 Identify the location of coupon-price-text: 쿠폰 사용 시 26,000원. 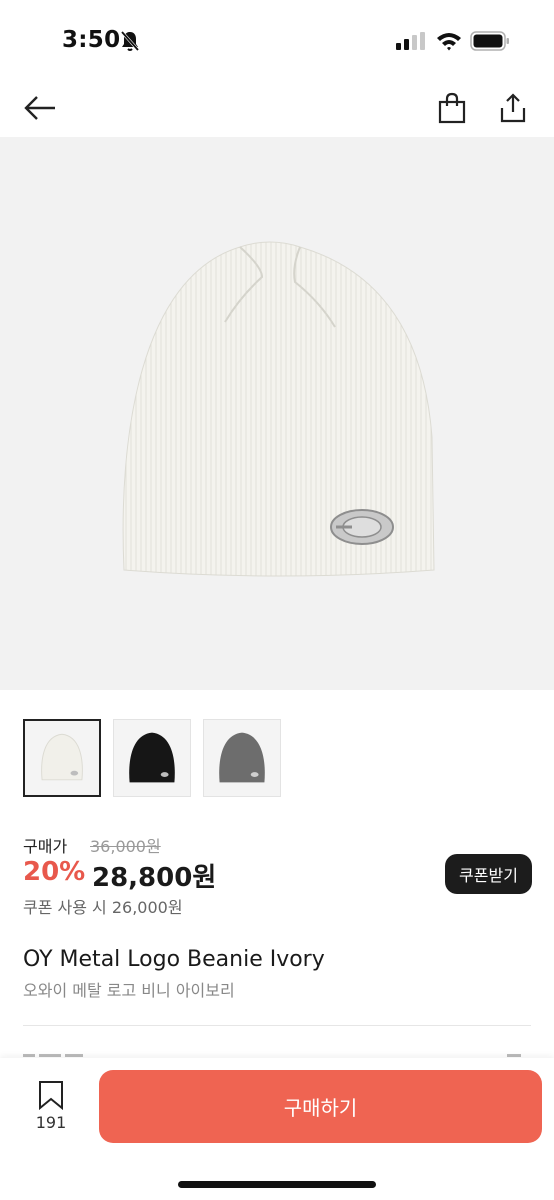
(103, 907).